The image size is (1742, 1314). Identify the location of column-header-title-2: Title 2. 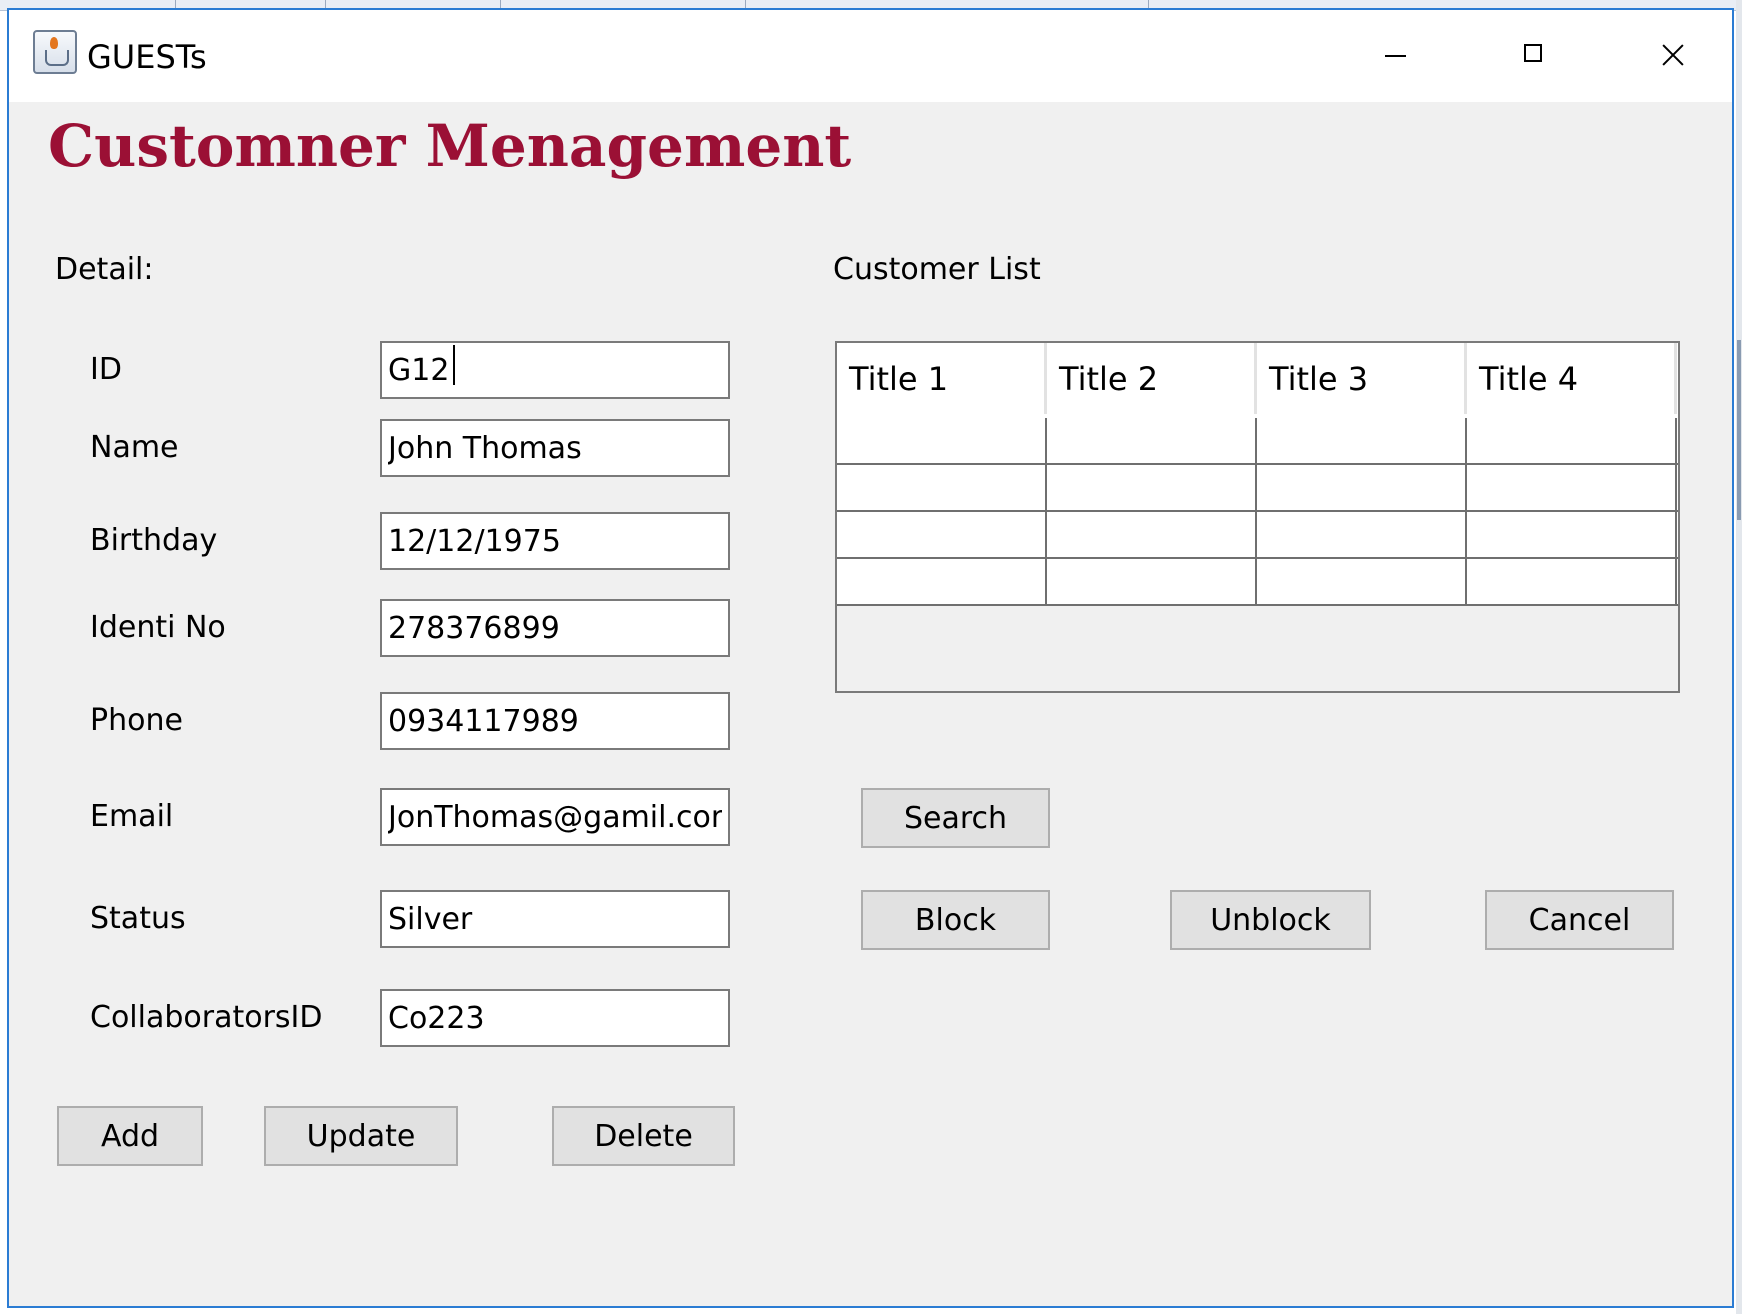
(1152, 378).